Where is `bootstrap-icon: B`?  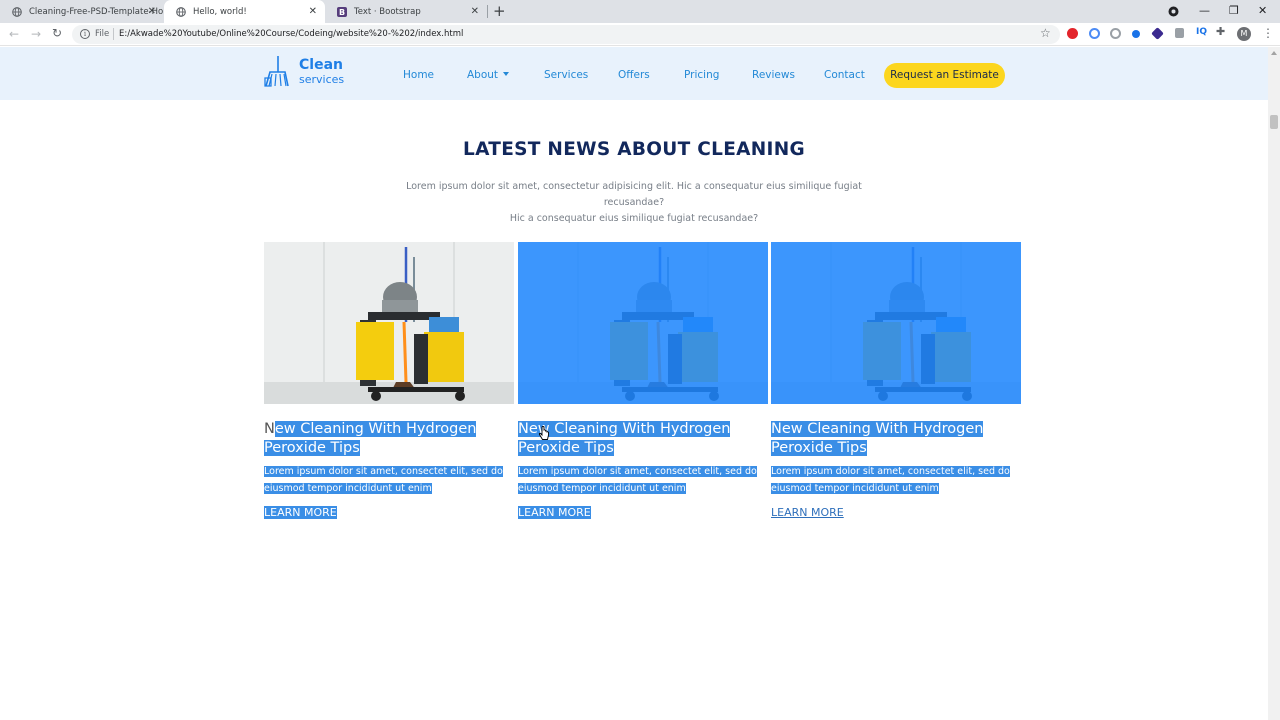
bootstrap-icon: B is located at coordinates (342, 11).